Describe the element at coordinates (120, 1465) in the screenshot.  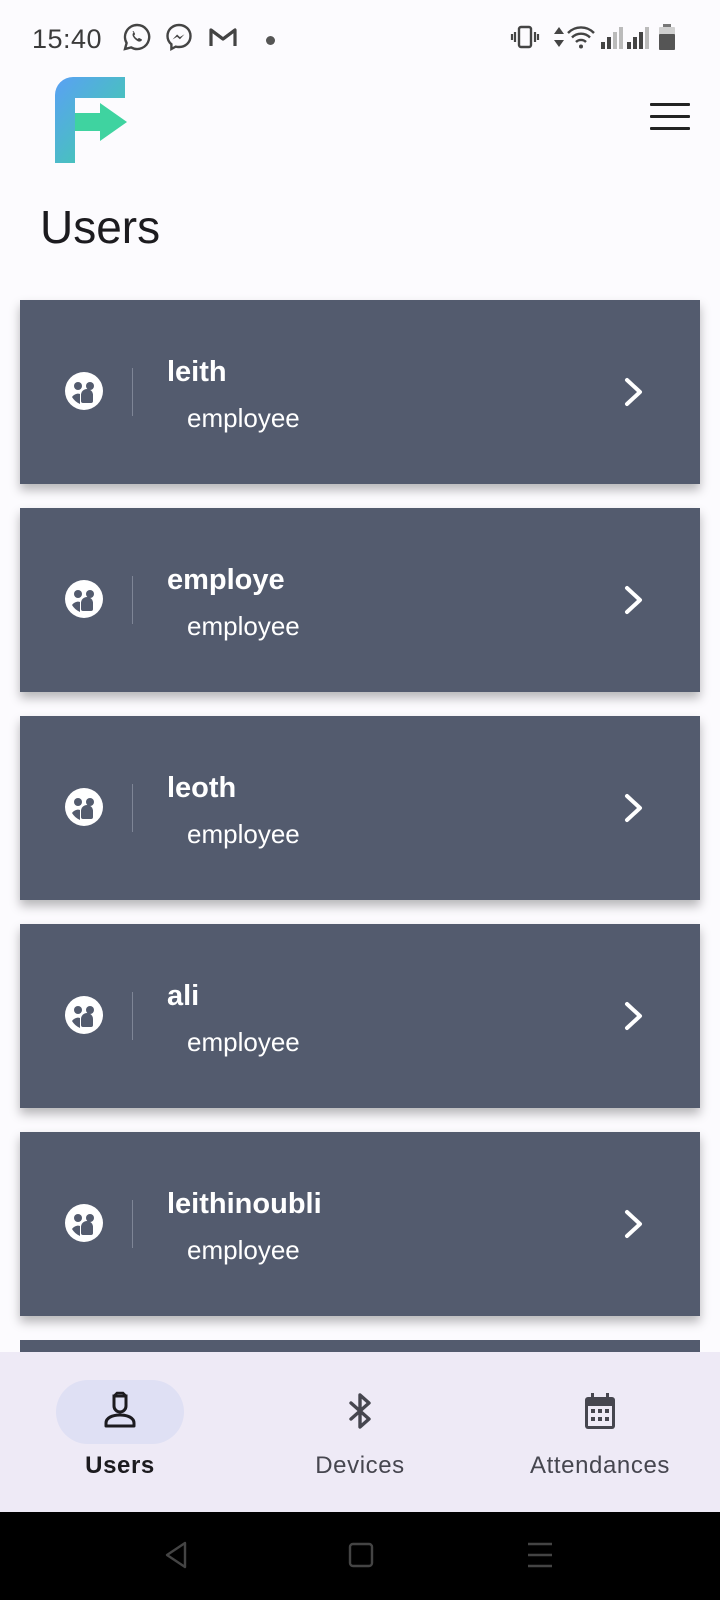
I see `nav-label: Users` at that location.